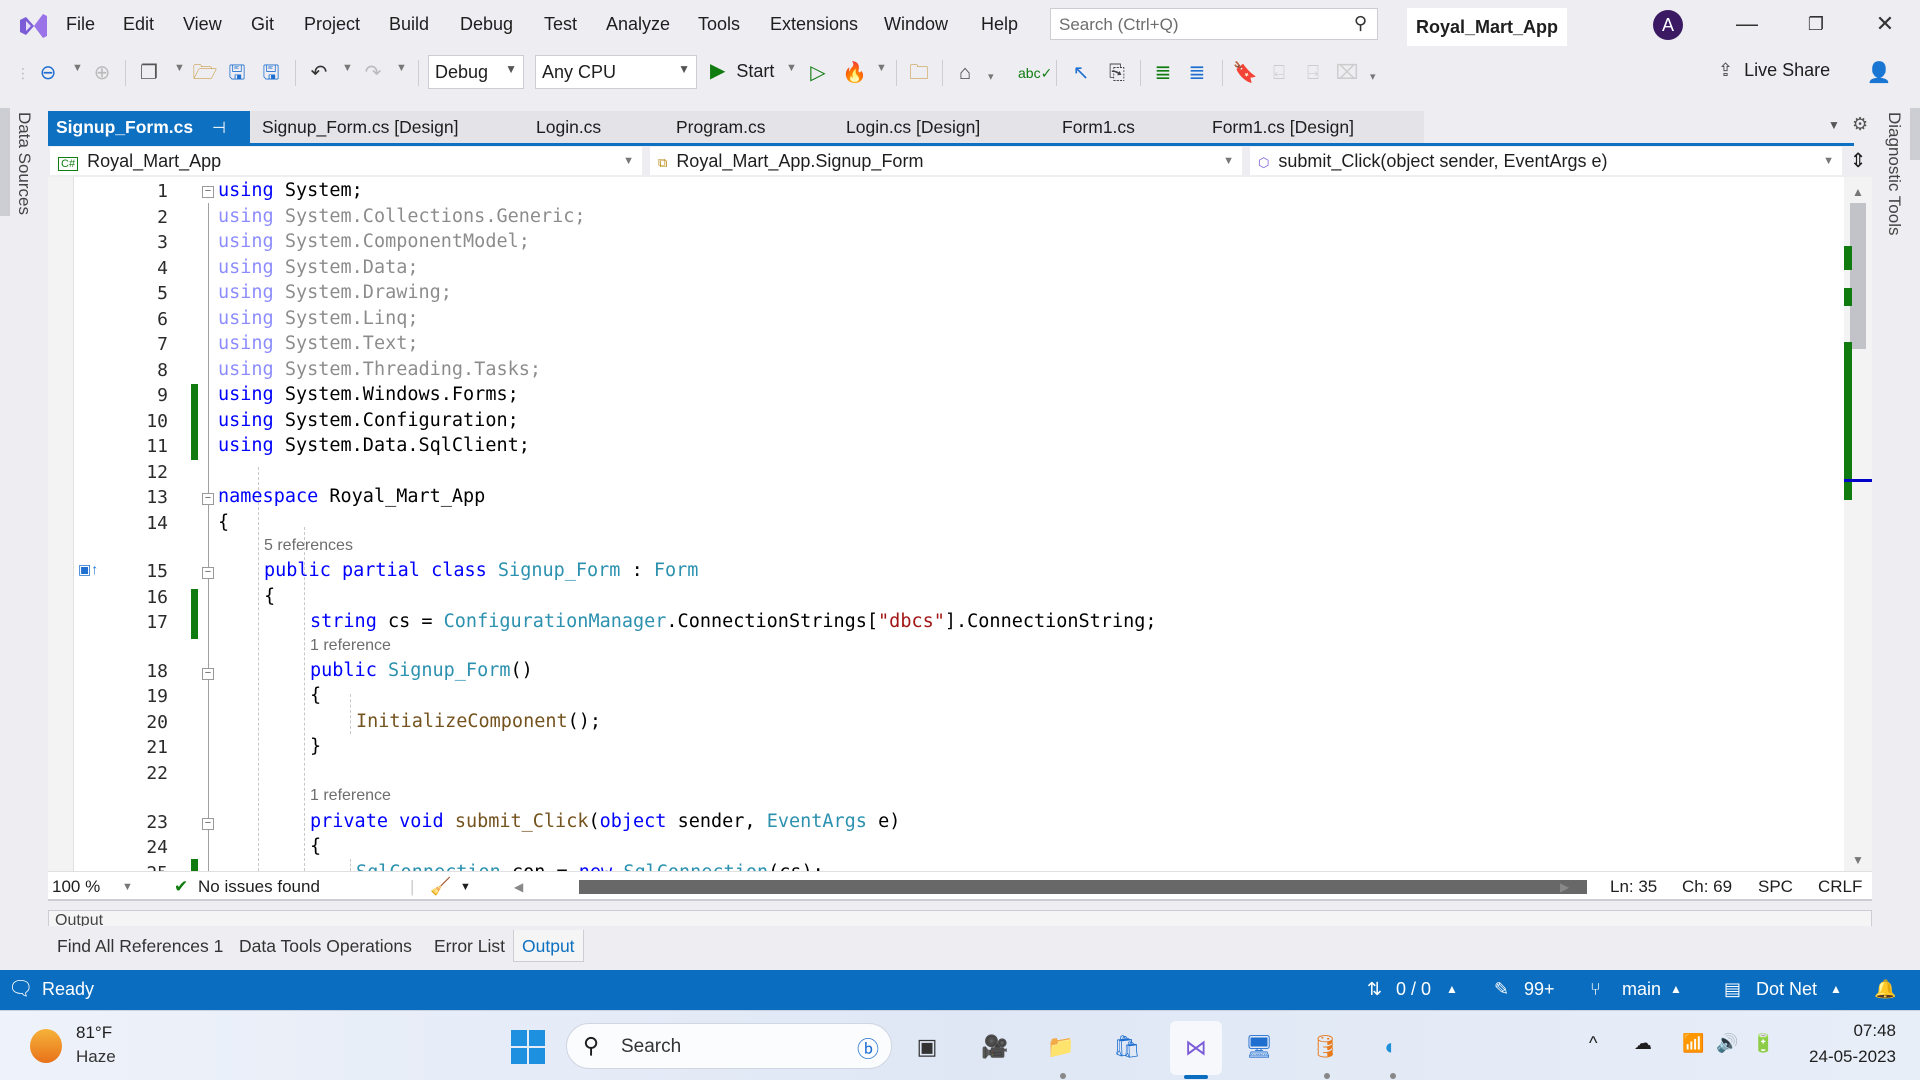 This screenshot has width=1920, height=1080. Describe the element at coordinates (1259, 1047) in the screenshot. I see `remote-desktop-icon: 🖥` at that location.